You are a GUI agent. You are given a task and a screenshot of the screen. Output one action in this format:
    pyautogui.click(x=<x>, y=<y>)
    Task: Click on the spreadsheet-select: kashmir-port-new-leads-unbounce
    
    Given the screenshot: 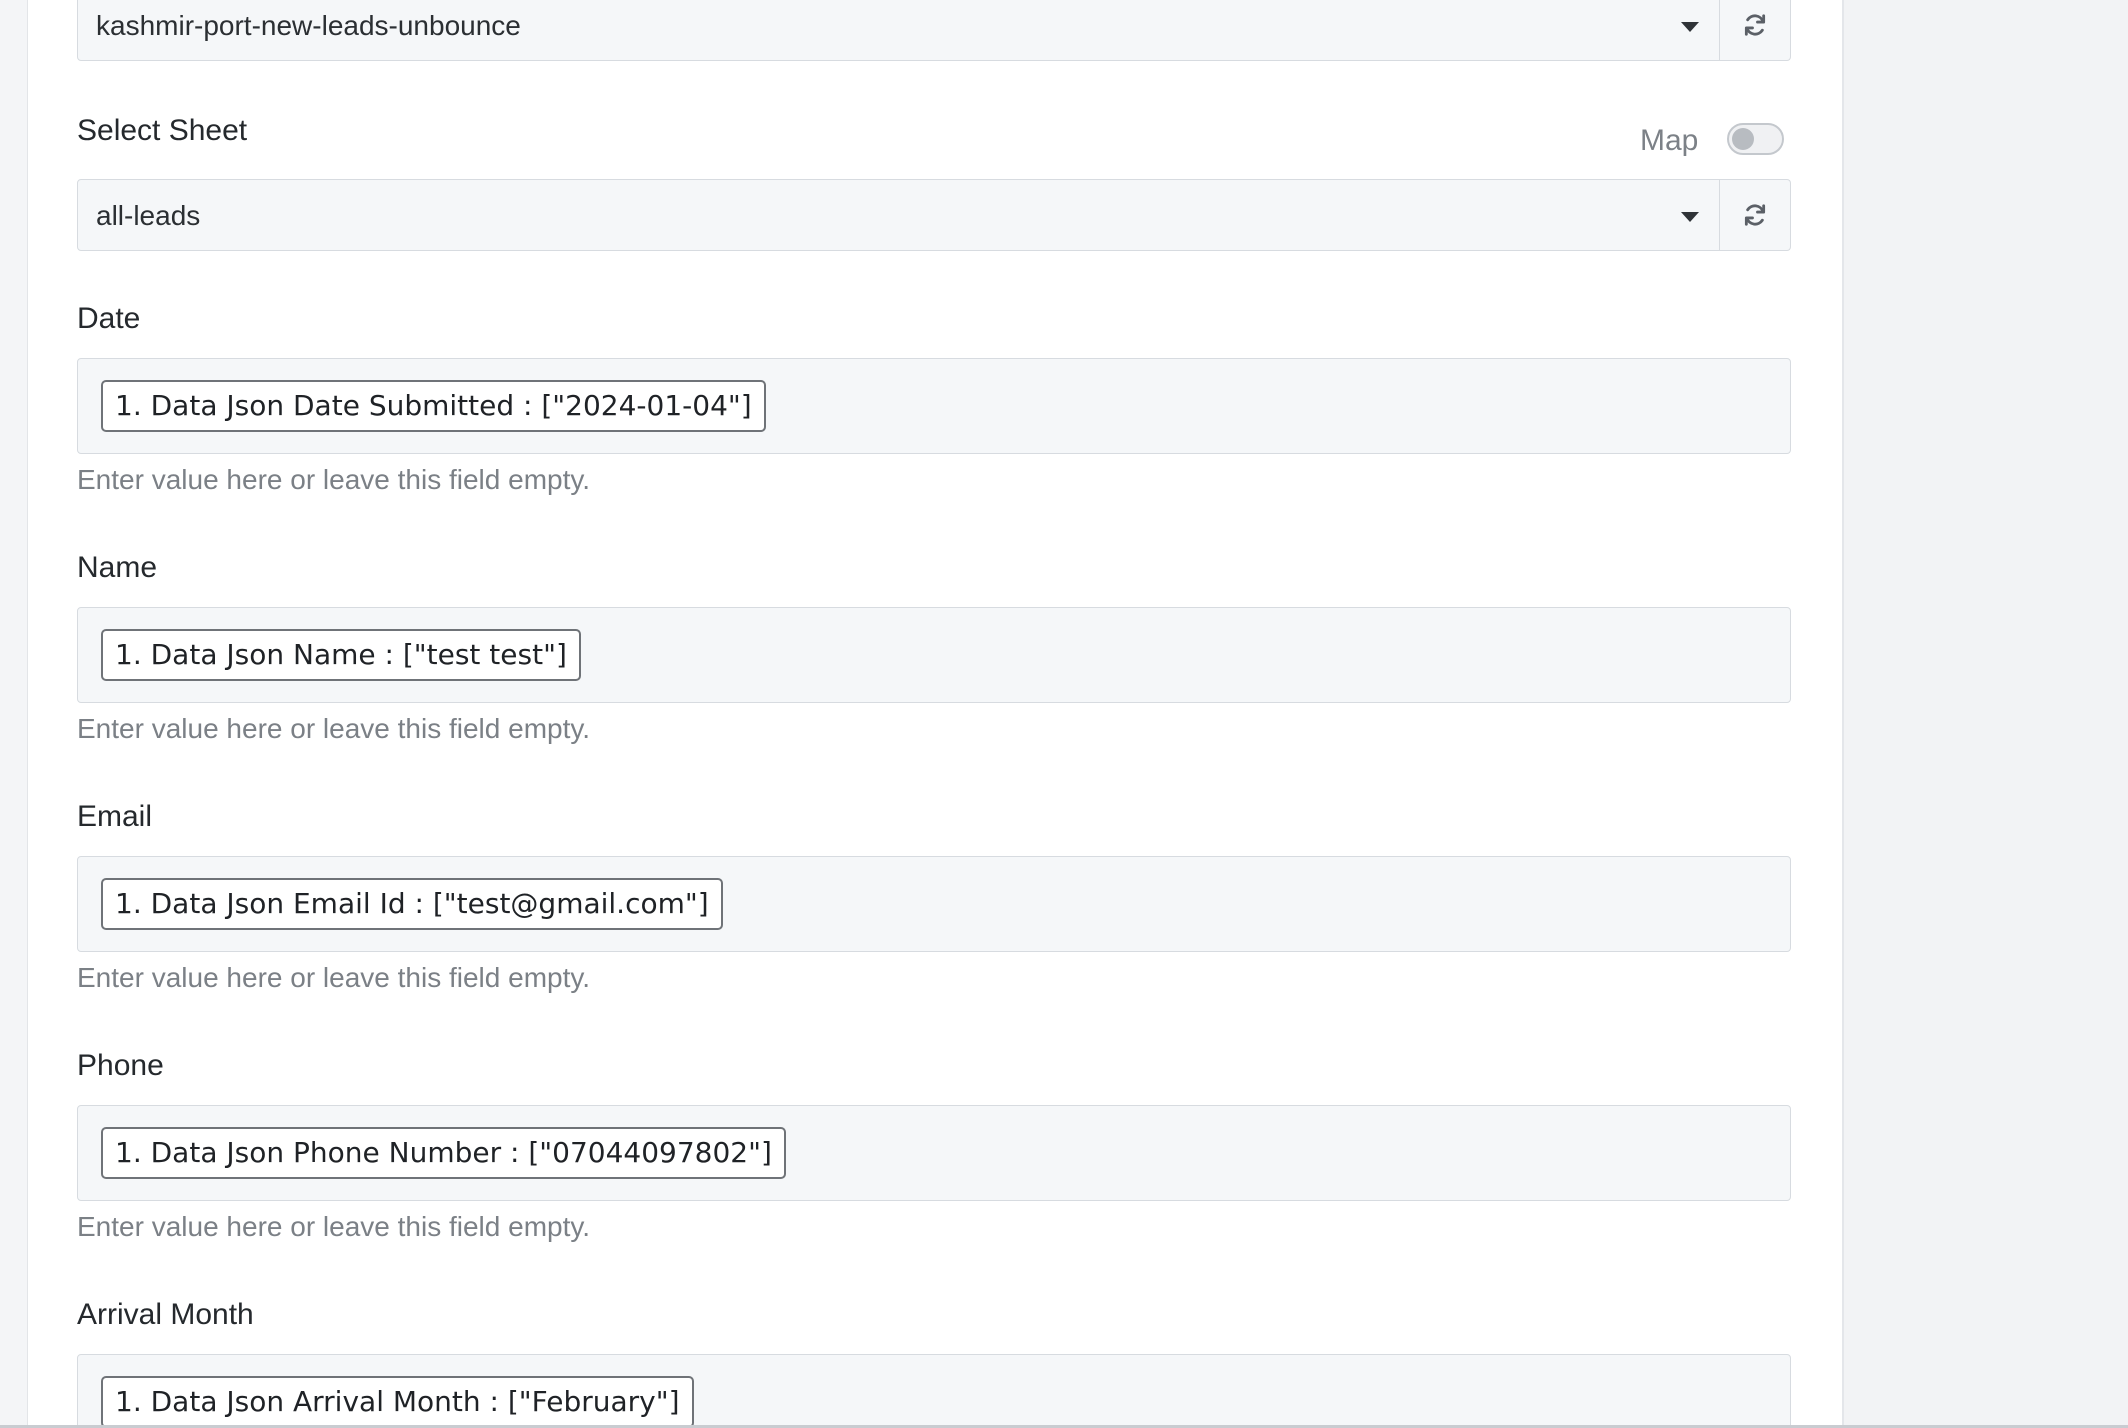 What is the action you would take?
    pyautogui.click(x=898, y=30)
    